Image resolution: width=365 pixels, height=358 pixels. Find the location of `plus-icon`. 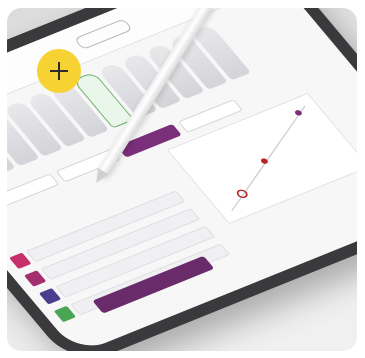

plus-icon is located at coordinates (59, 71).